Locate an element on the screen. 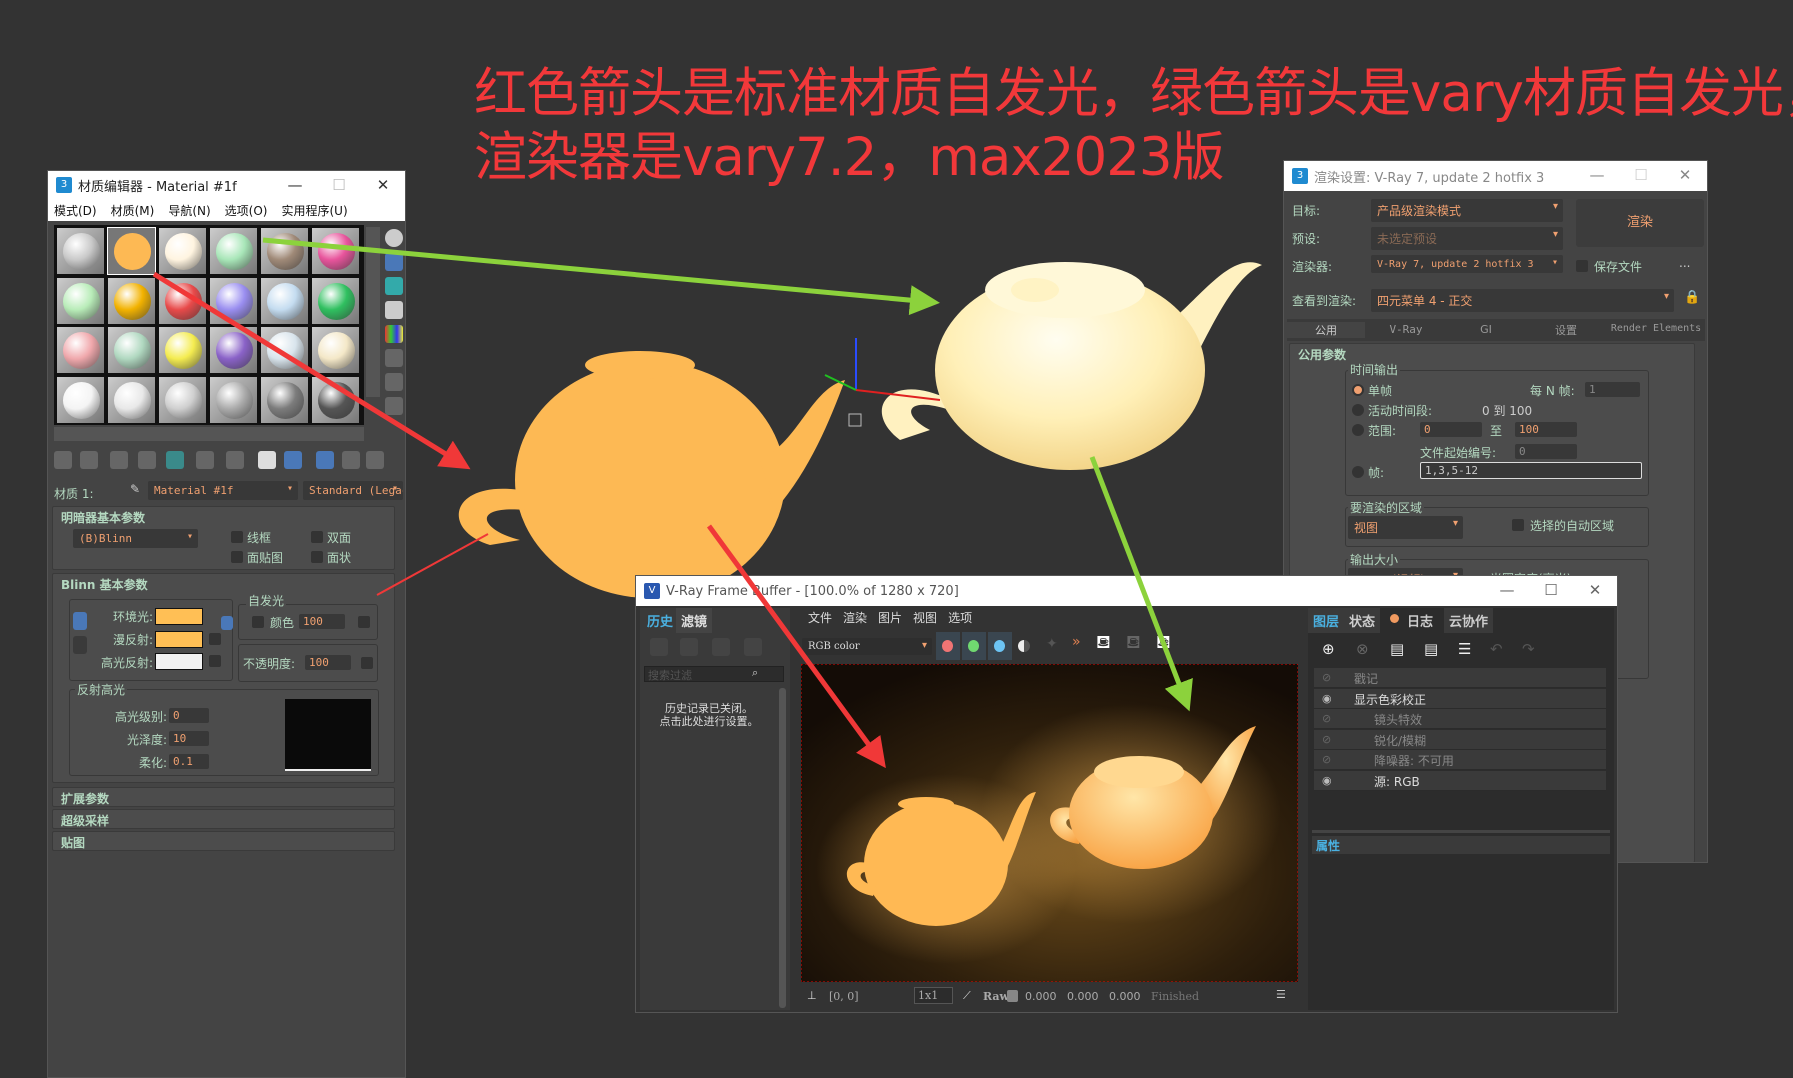 This screenshot has width=1793, height=1078. menu-view: 视图 is located at coordinates (925, 617).